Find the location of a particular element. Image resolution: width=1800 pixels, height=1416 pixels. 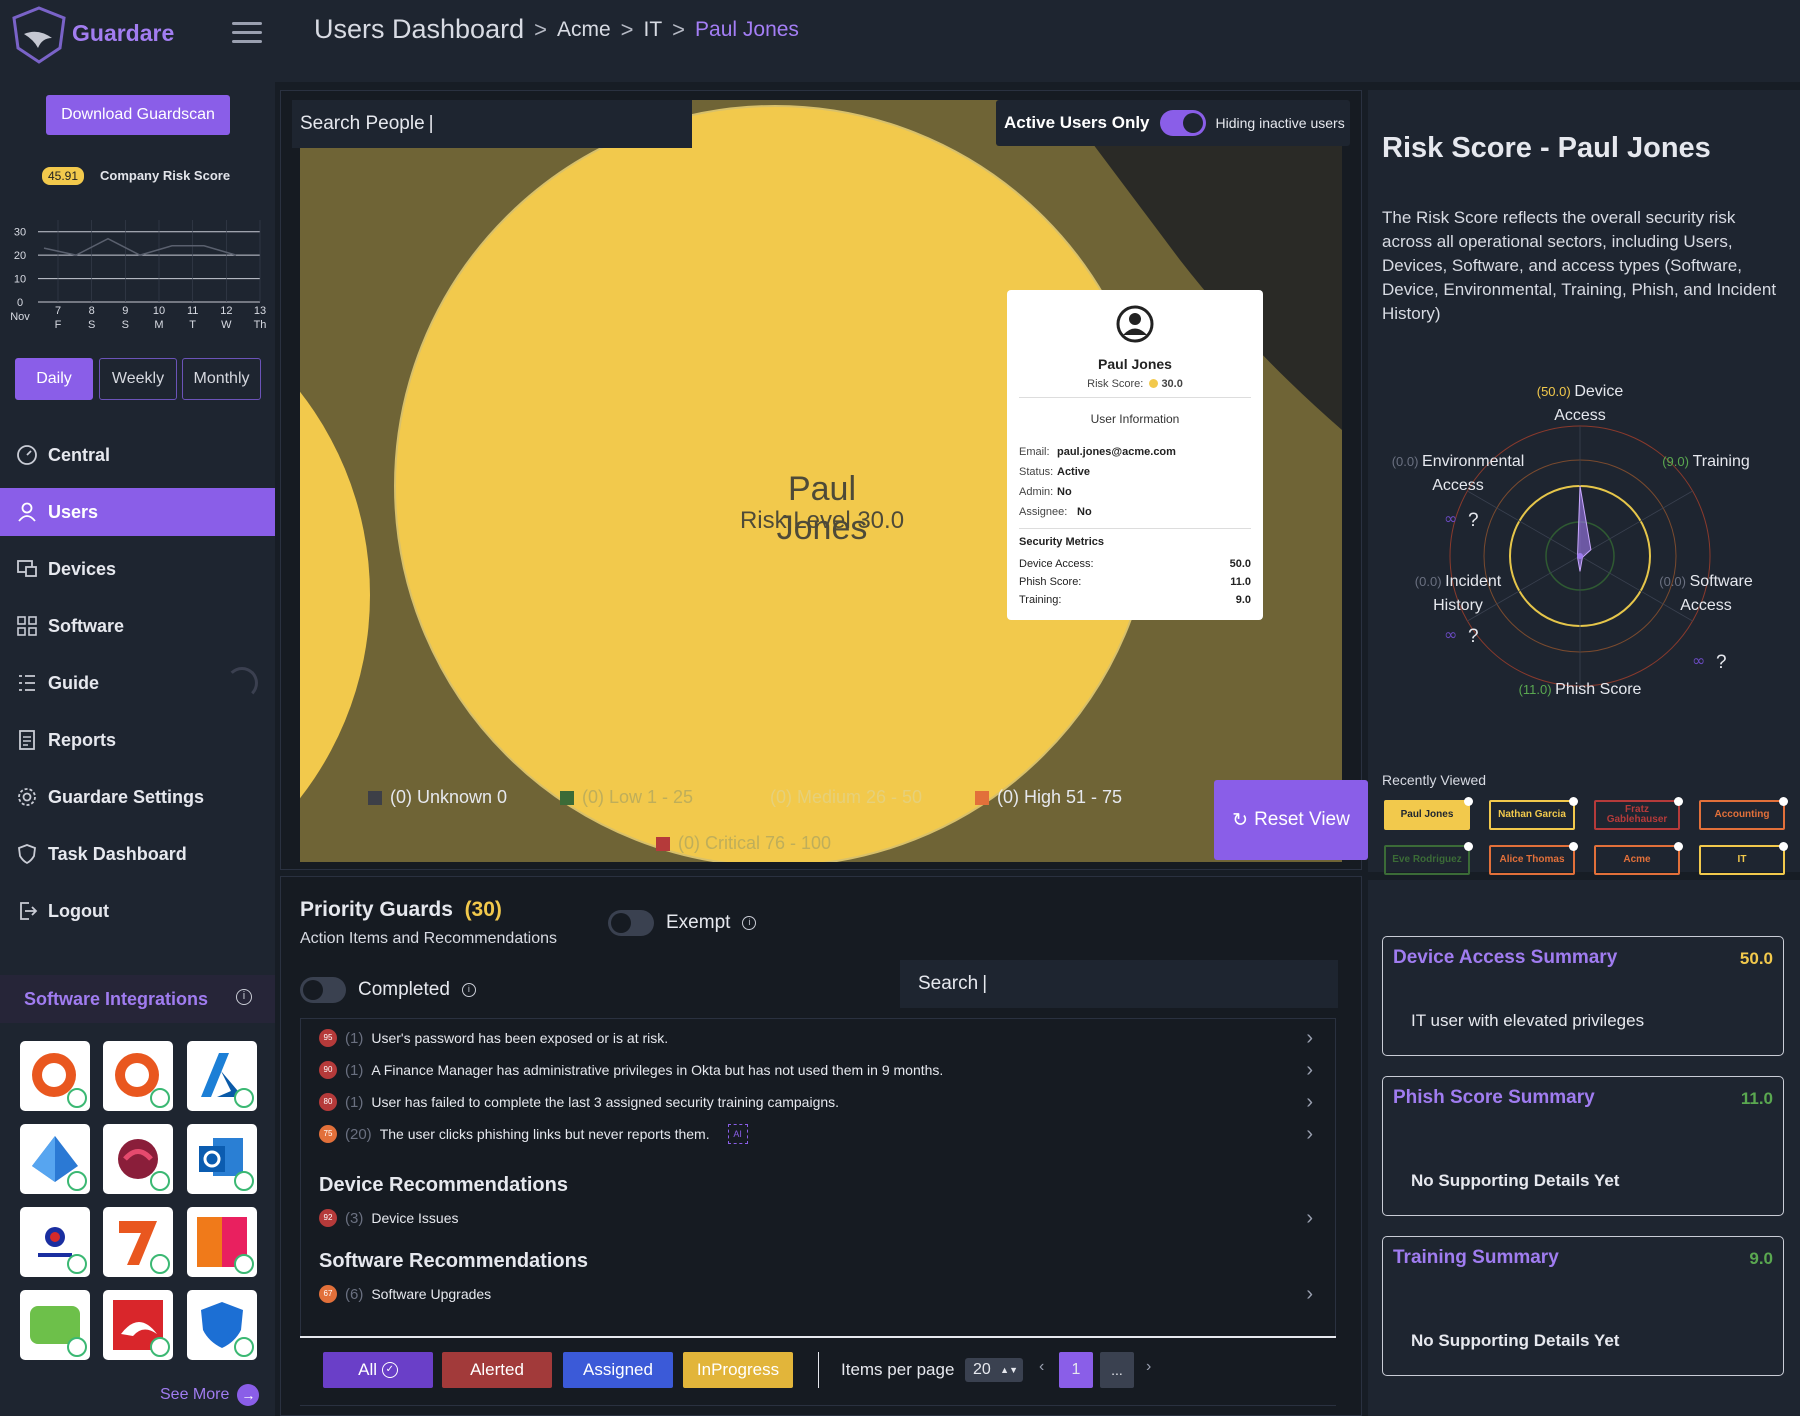

recently-viewed-chip: Alice Thomas is located at coordinates (1533, 858).